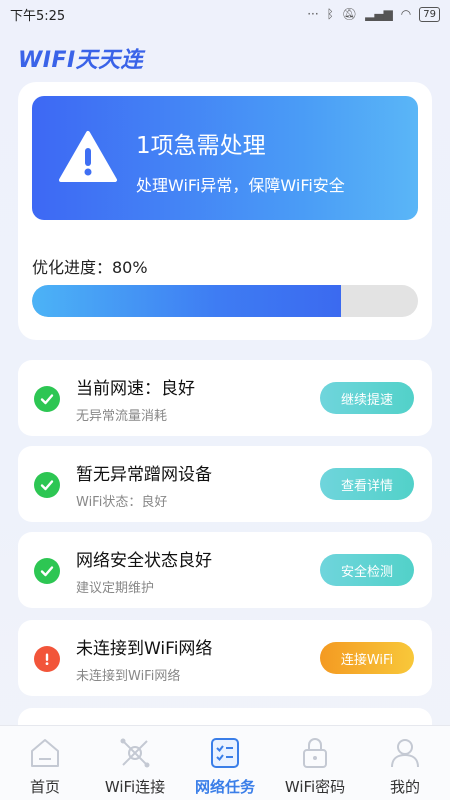 The width and height of the screenshot is (450, 800). What do you see at coordinates (201, 146) in the screenshot?
I see `alert-title: 1项急需处理` at bounding box center [201, 146].